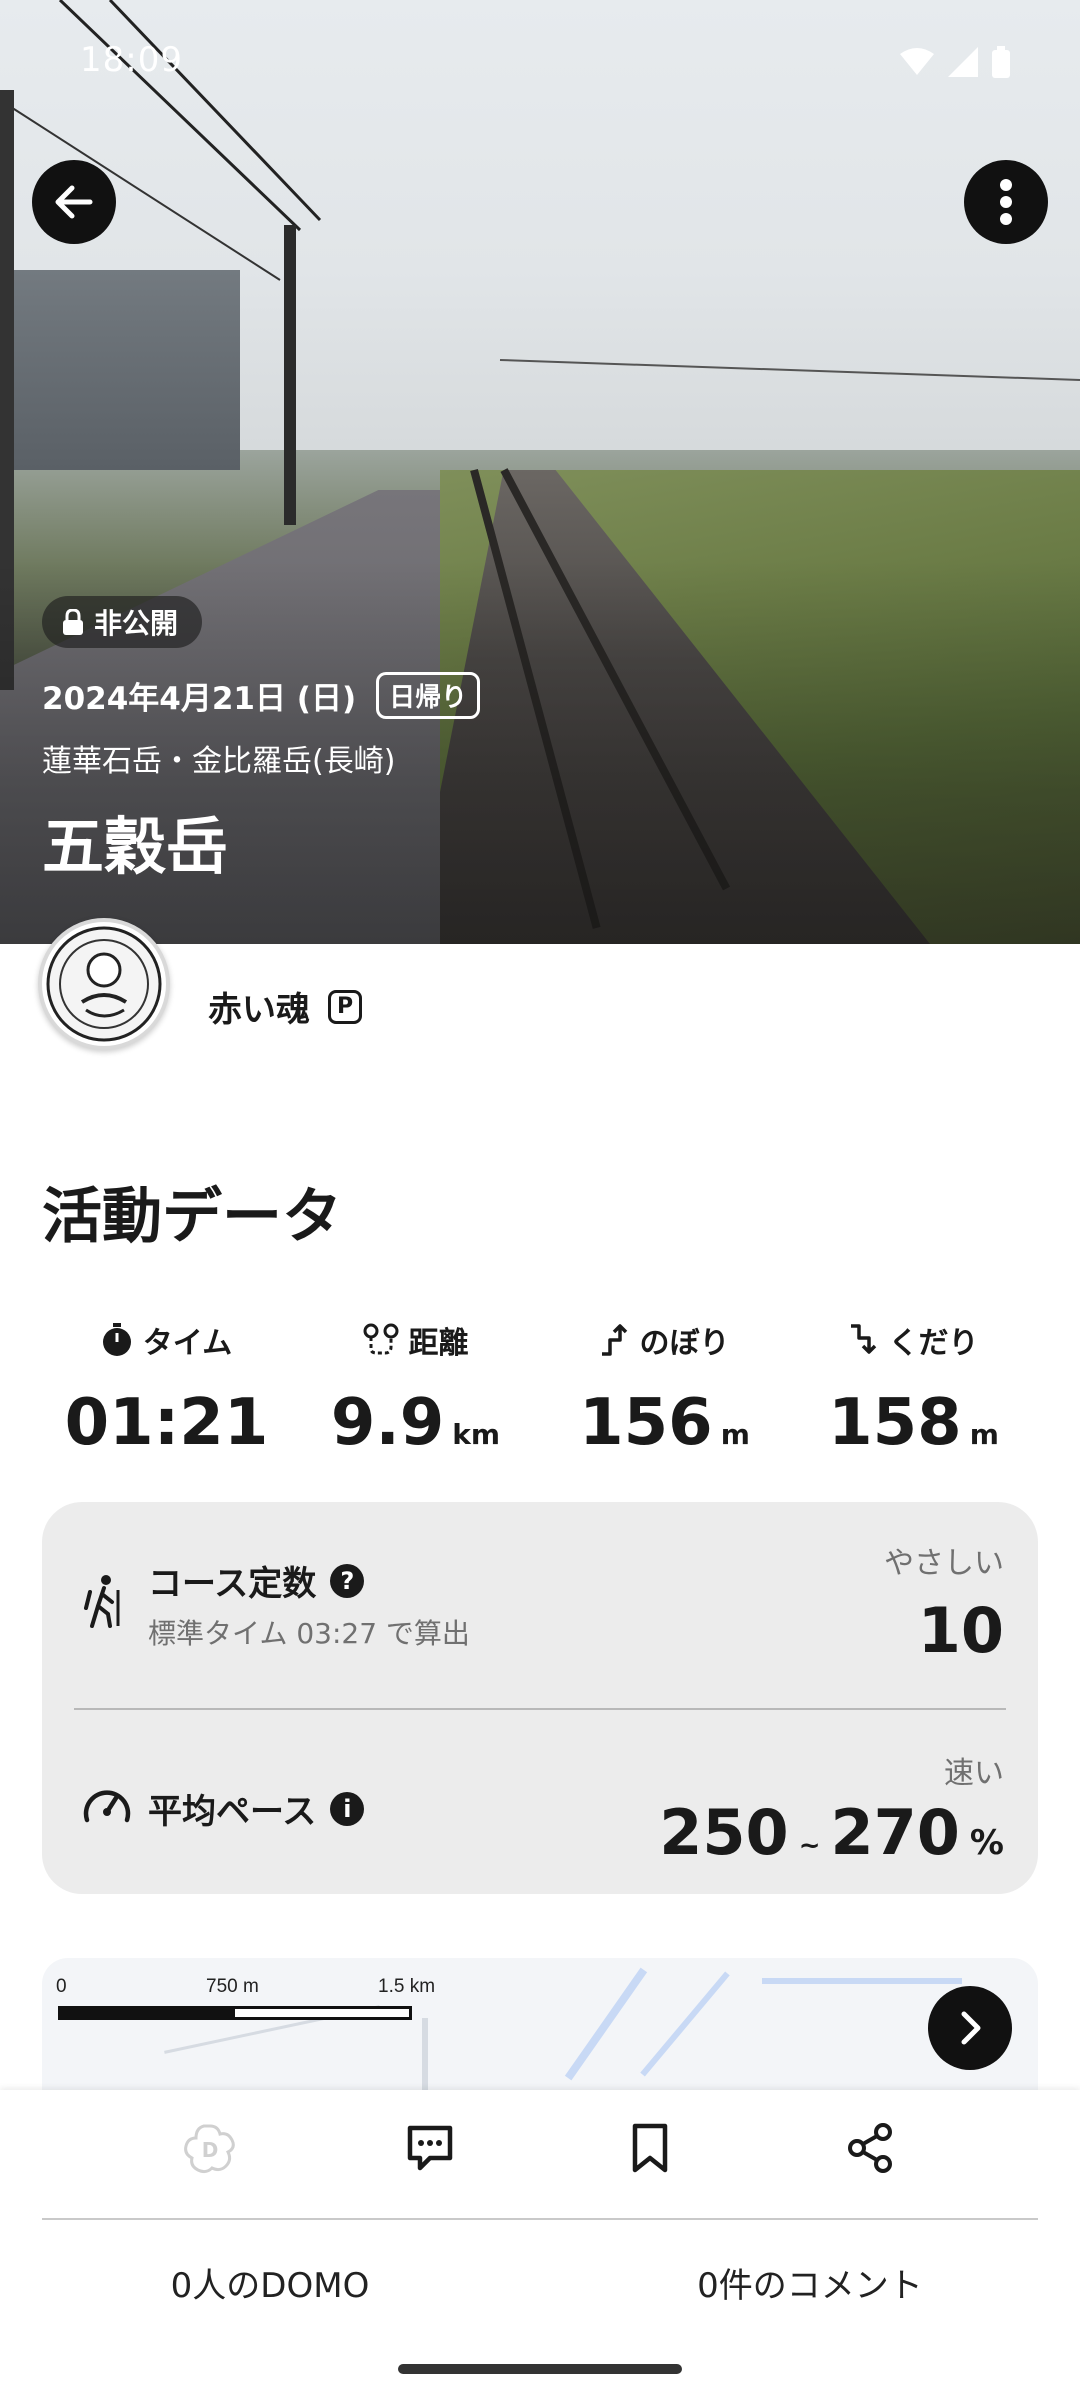  I want to click on back-button, so click(74, 202).